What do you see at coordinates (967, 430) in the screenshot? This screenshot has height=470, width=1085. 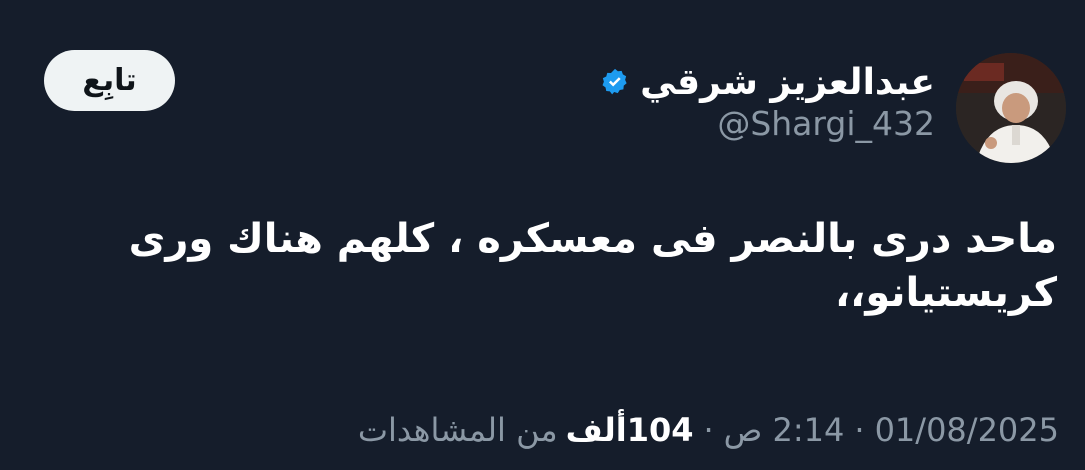 I see `tweet-date: 01/08/2025` at bounding box center [967, 430].